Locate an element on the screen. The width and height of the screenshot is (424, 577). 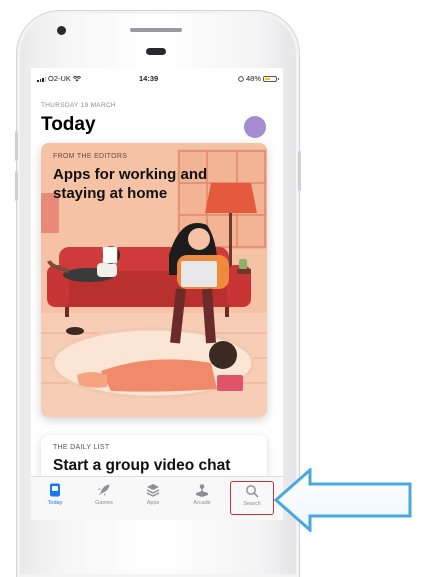
battery-indicator: 48% is located at coordinates (258, 78).